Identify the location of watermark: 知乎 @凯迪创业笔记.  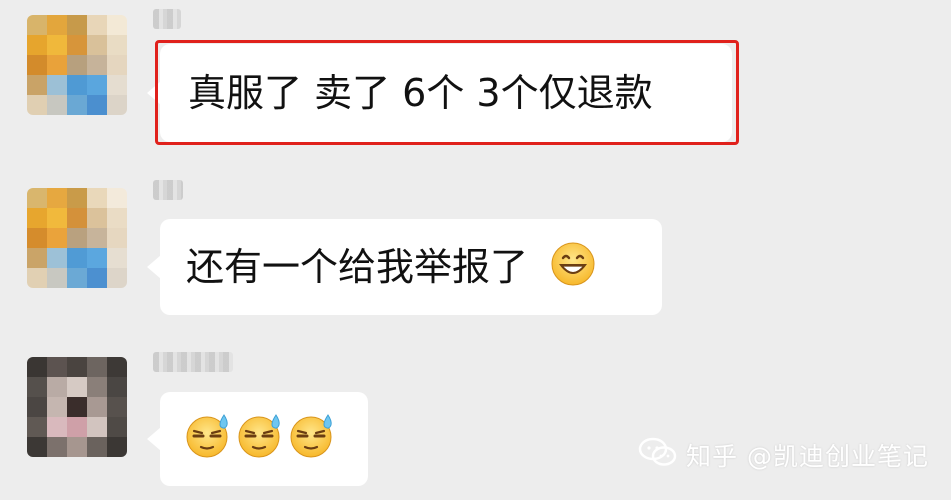
(783, 455).